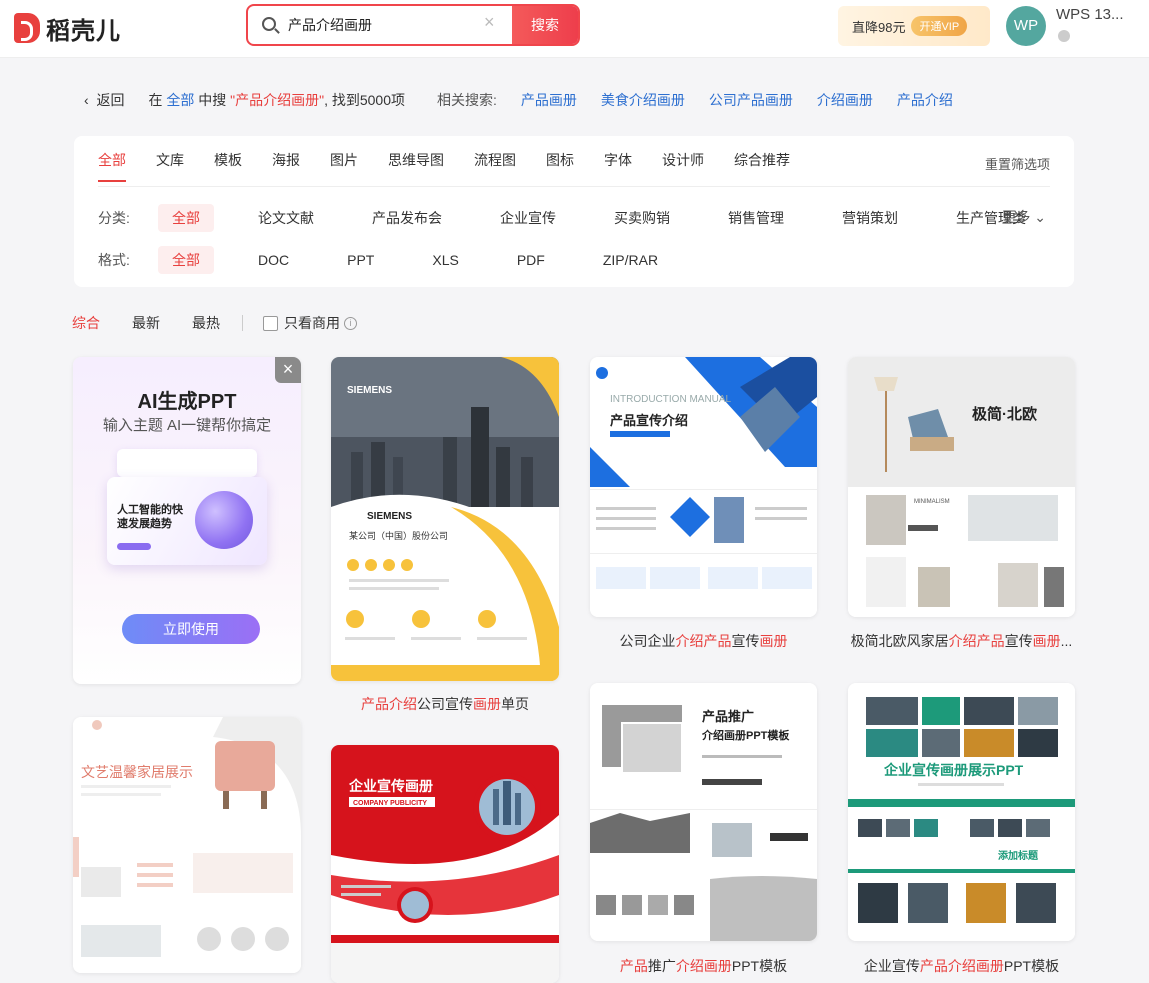 This screenshot has height=983, width=1149. Describe the element at coordinates (728, 716) in the screenshot. I see `thumb-heading: 产品推广` at that location.